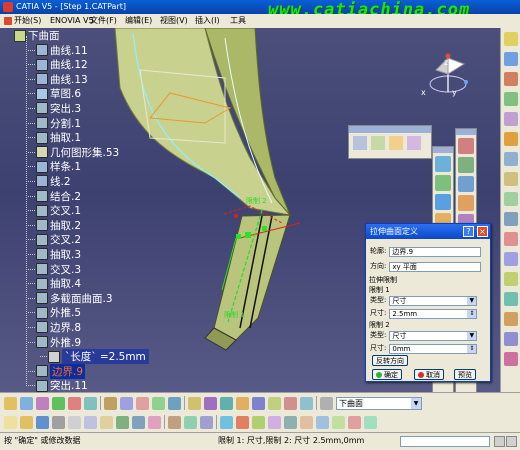  What do you see at coordinates (72, 21) in the screenshot?
I see `menu-enovia: ENOVIA V5` at bounding box center [72, 21].